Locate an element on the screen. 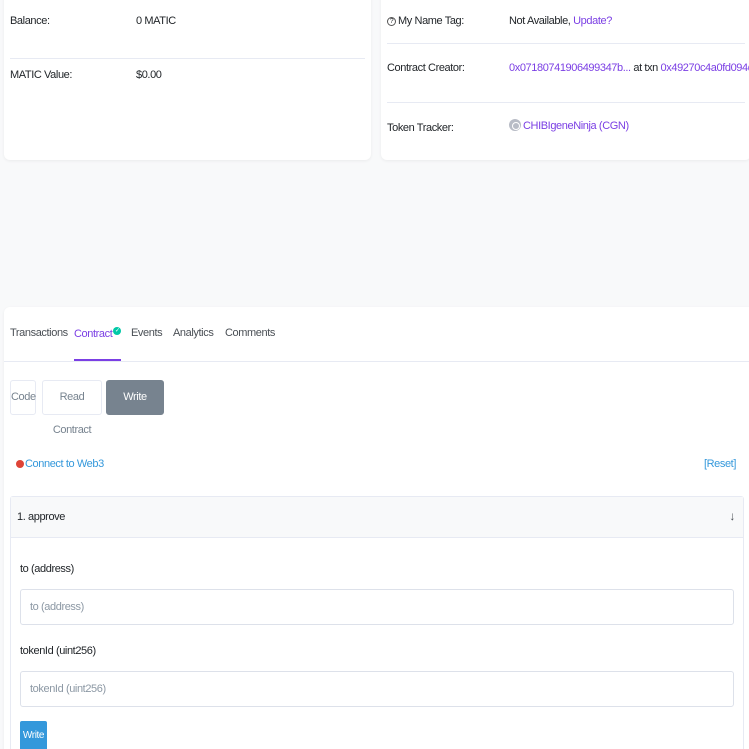  token-logo-icon is located at coordinates (515, 125).